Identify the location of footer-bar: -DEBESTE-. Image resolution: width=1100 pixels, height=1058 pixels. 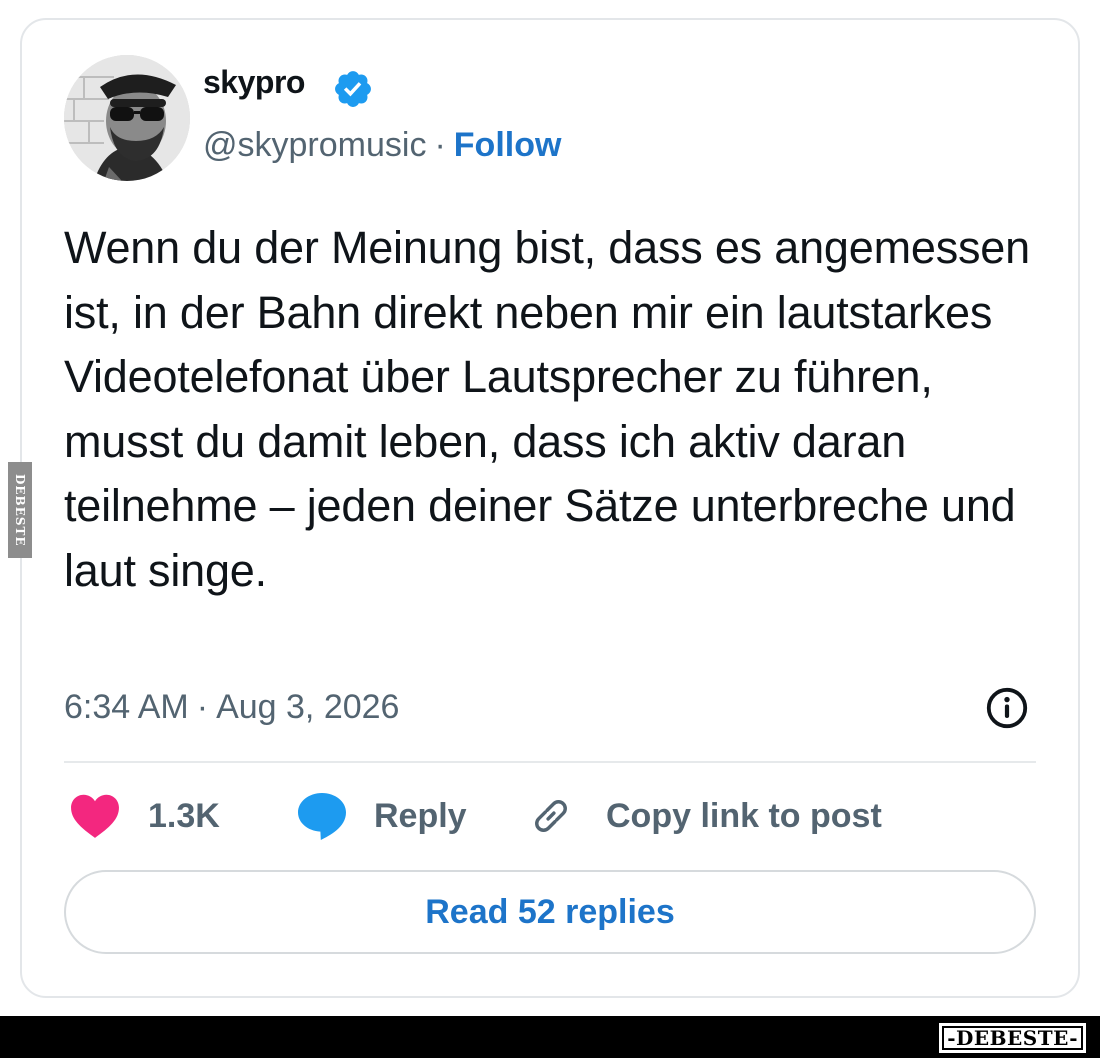
(550, 1037).